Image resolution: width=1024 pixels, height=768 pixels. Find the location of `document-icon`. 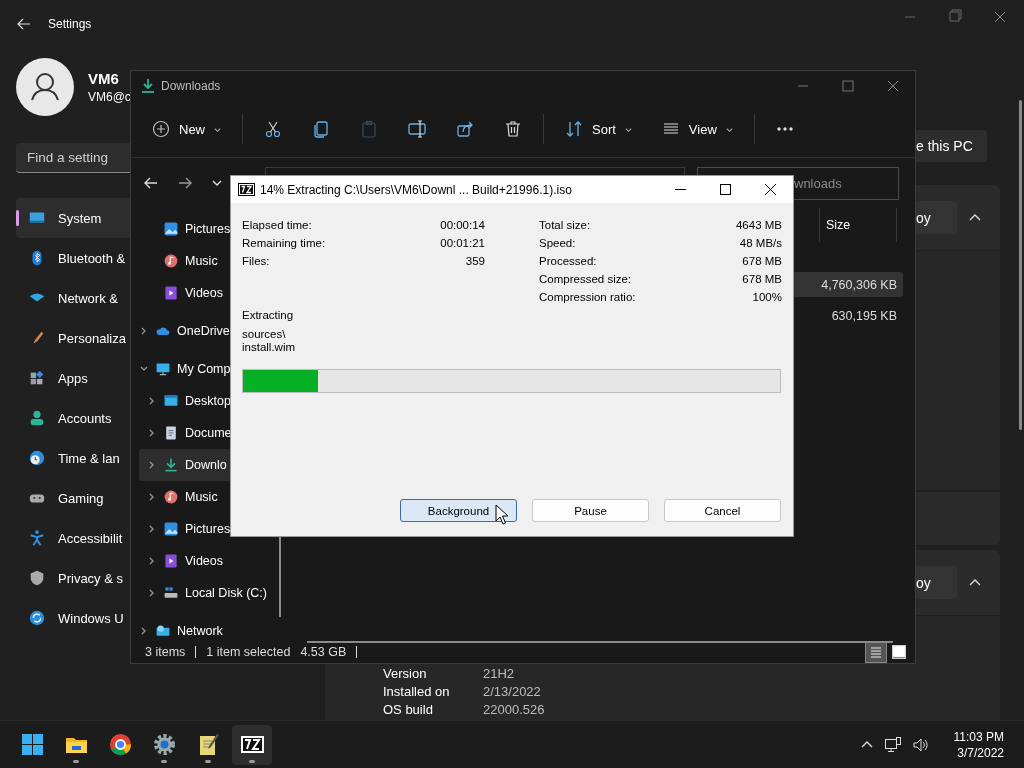

document-icon is located at coordinates (171, 433).